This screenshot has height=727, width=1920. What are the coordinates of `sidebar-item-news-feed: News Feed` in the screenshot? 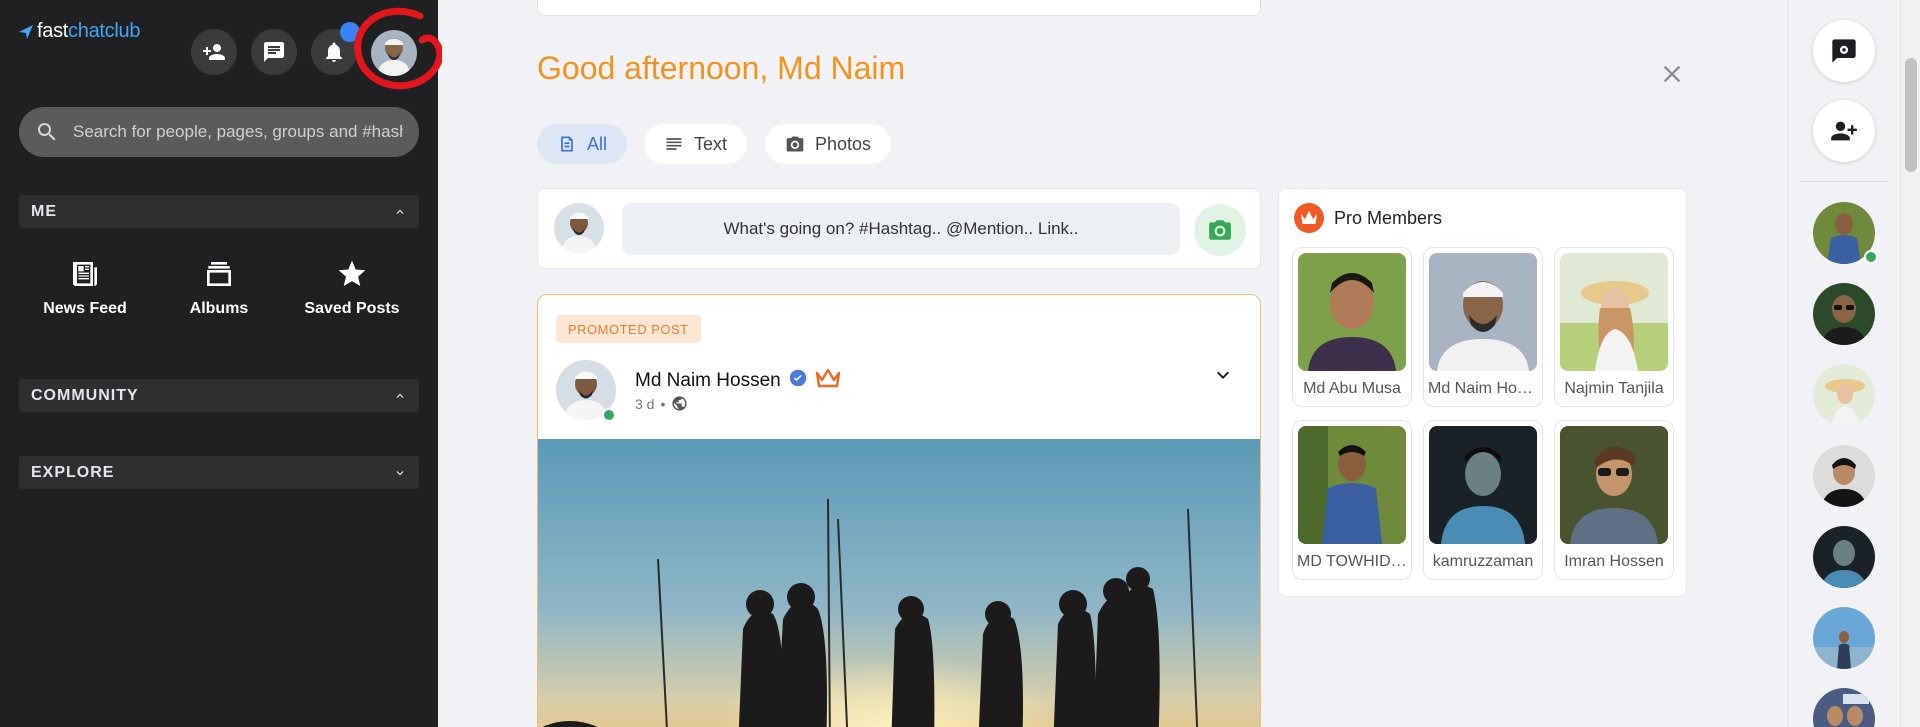 It's located at (85, 288).